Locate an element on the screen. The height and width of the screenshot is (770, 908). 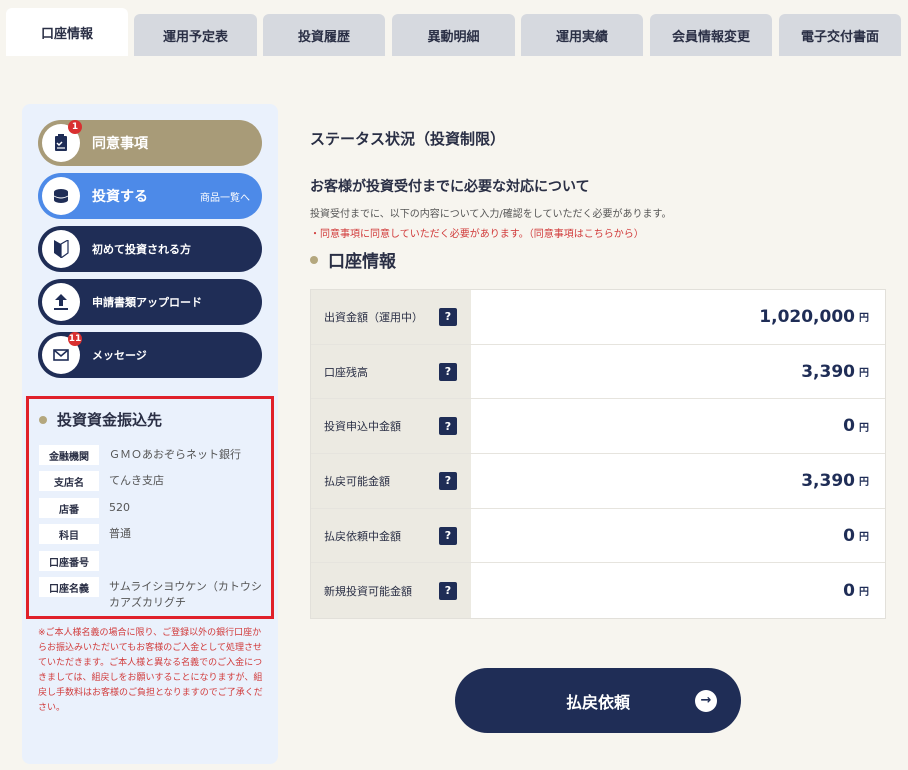
transfer-row: 店番 520 is located at coordinates (152, 508).